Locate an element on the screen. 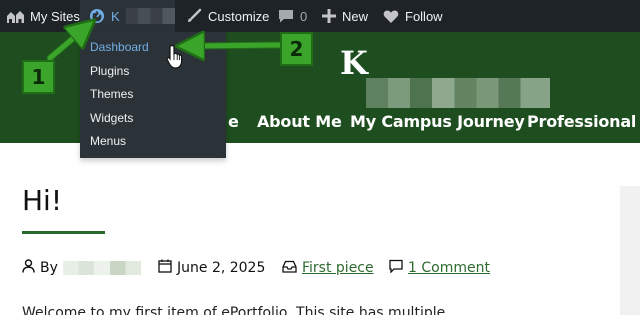  site-submenu: Dashboard Plugins Themes Widgets Menus is located at coordinates (153, 95).